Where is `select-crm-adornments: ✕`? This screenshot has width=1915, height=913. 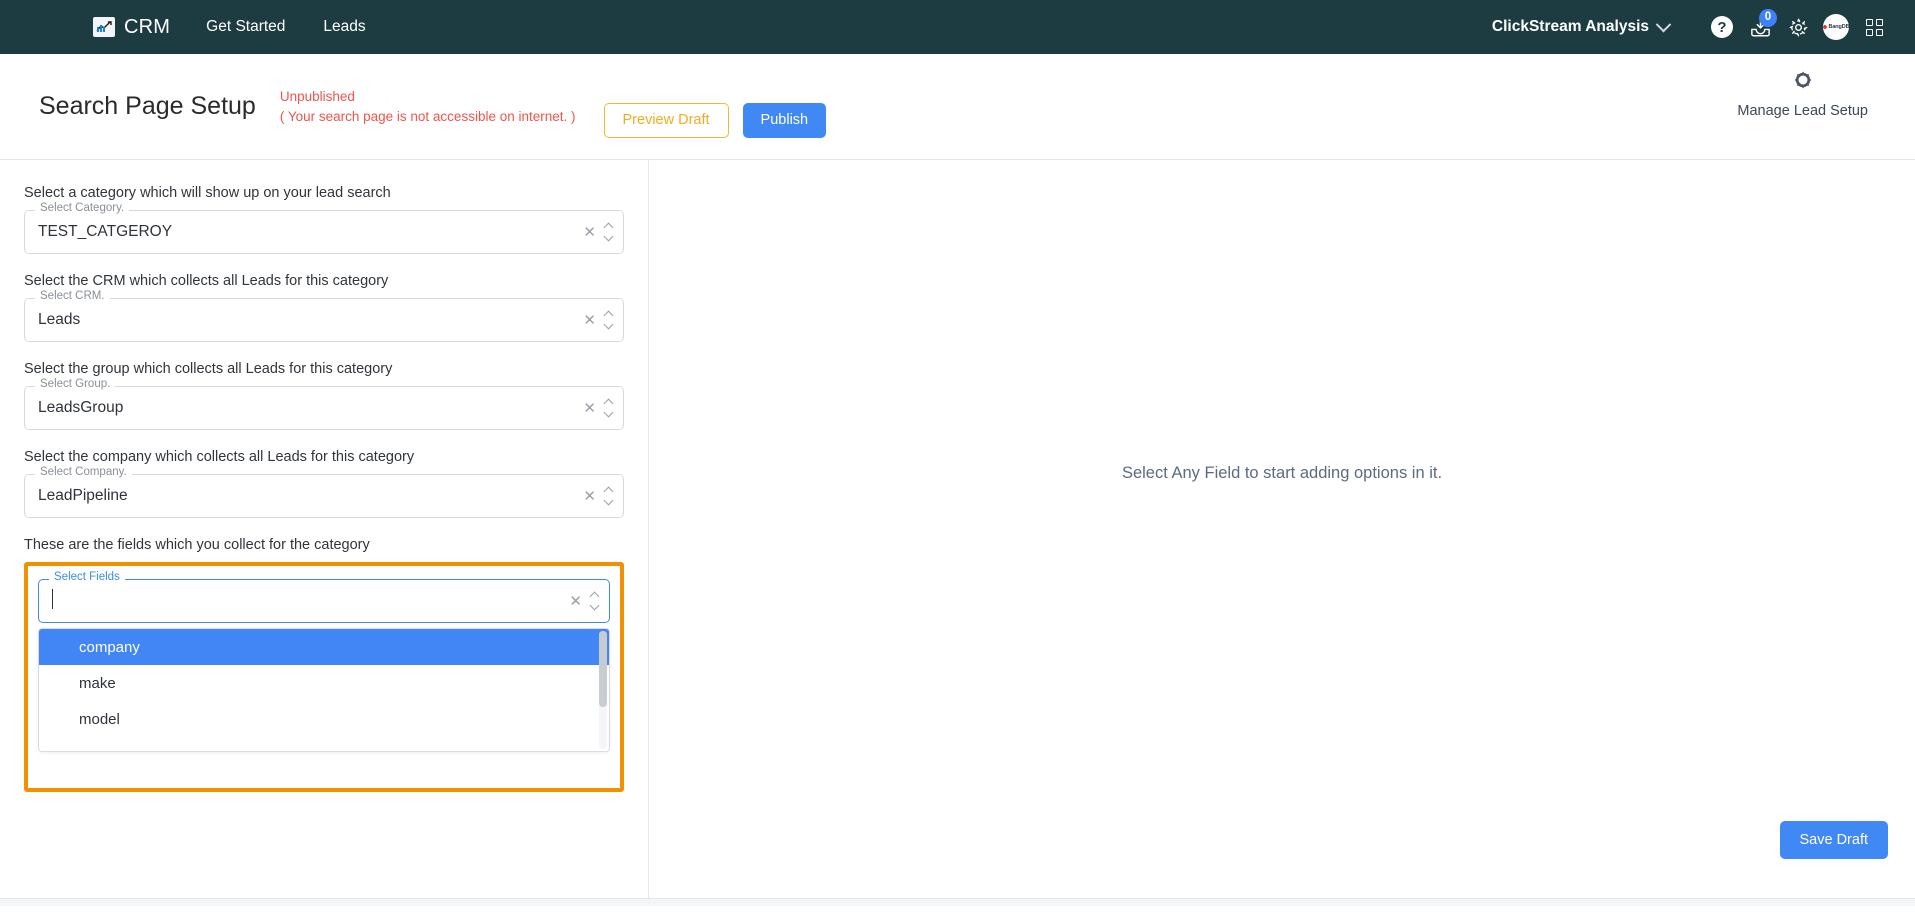
select-crm-adornments: ✕ is located at coordinates (598, 320).